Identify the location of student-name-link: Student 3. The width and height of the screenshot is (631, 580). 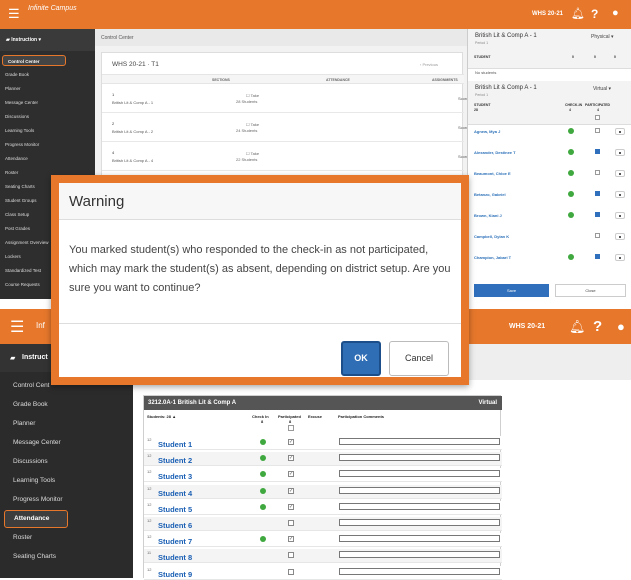
(175, 476).